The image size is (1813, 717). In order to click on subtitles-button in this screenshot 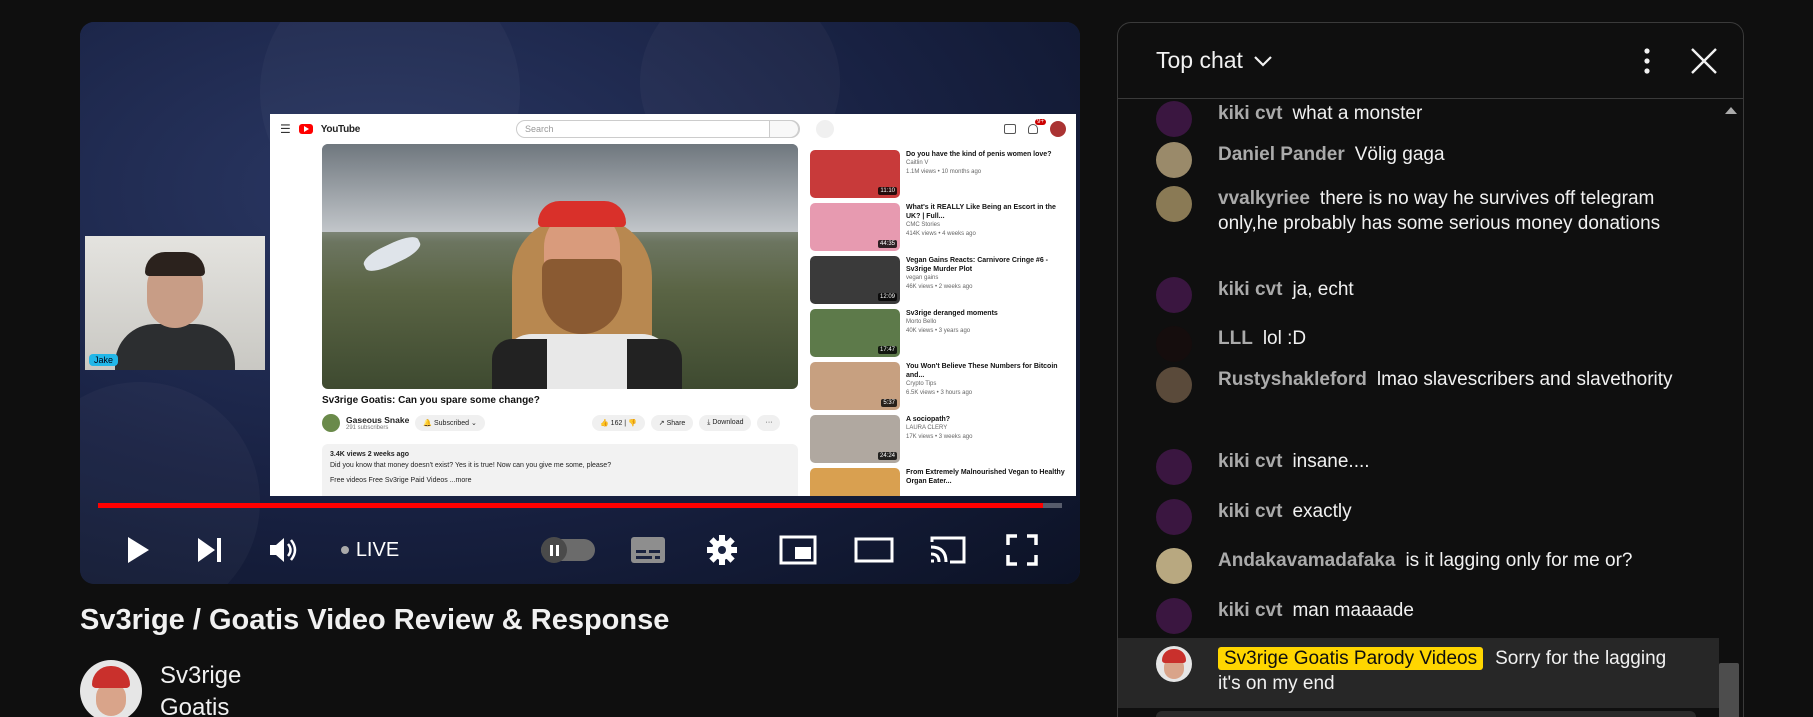, I will do `click(648, 550)`.